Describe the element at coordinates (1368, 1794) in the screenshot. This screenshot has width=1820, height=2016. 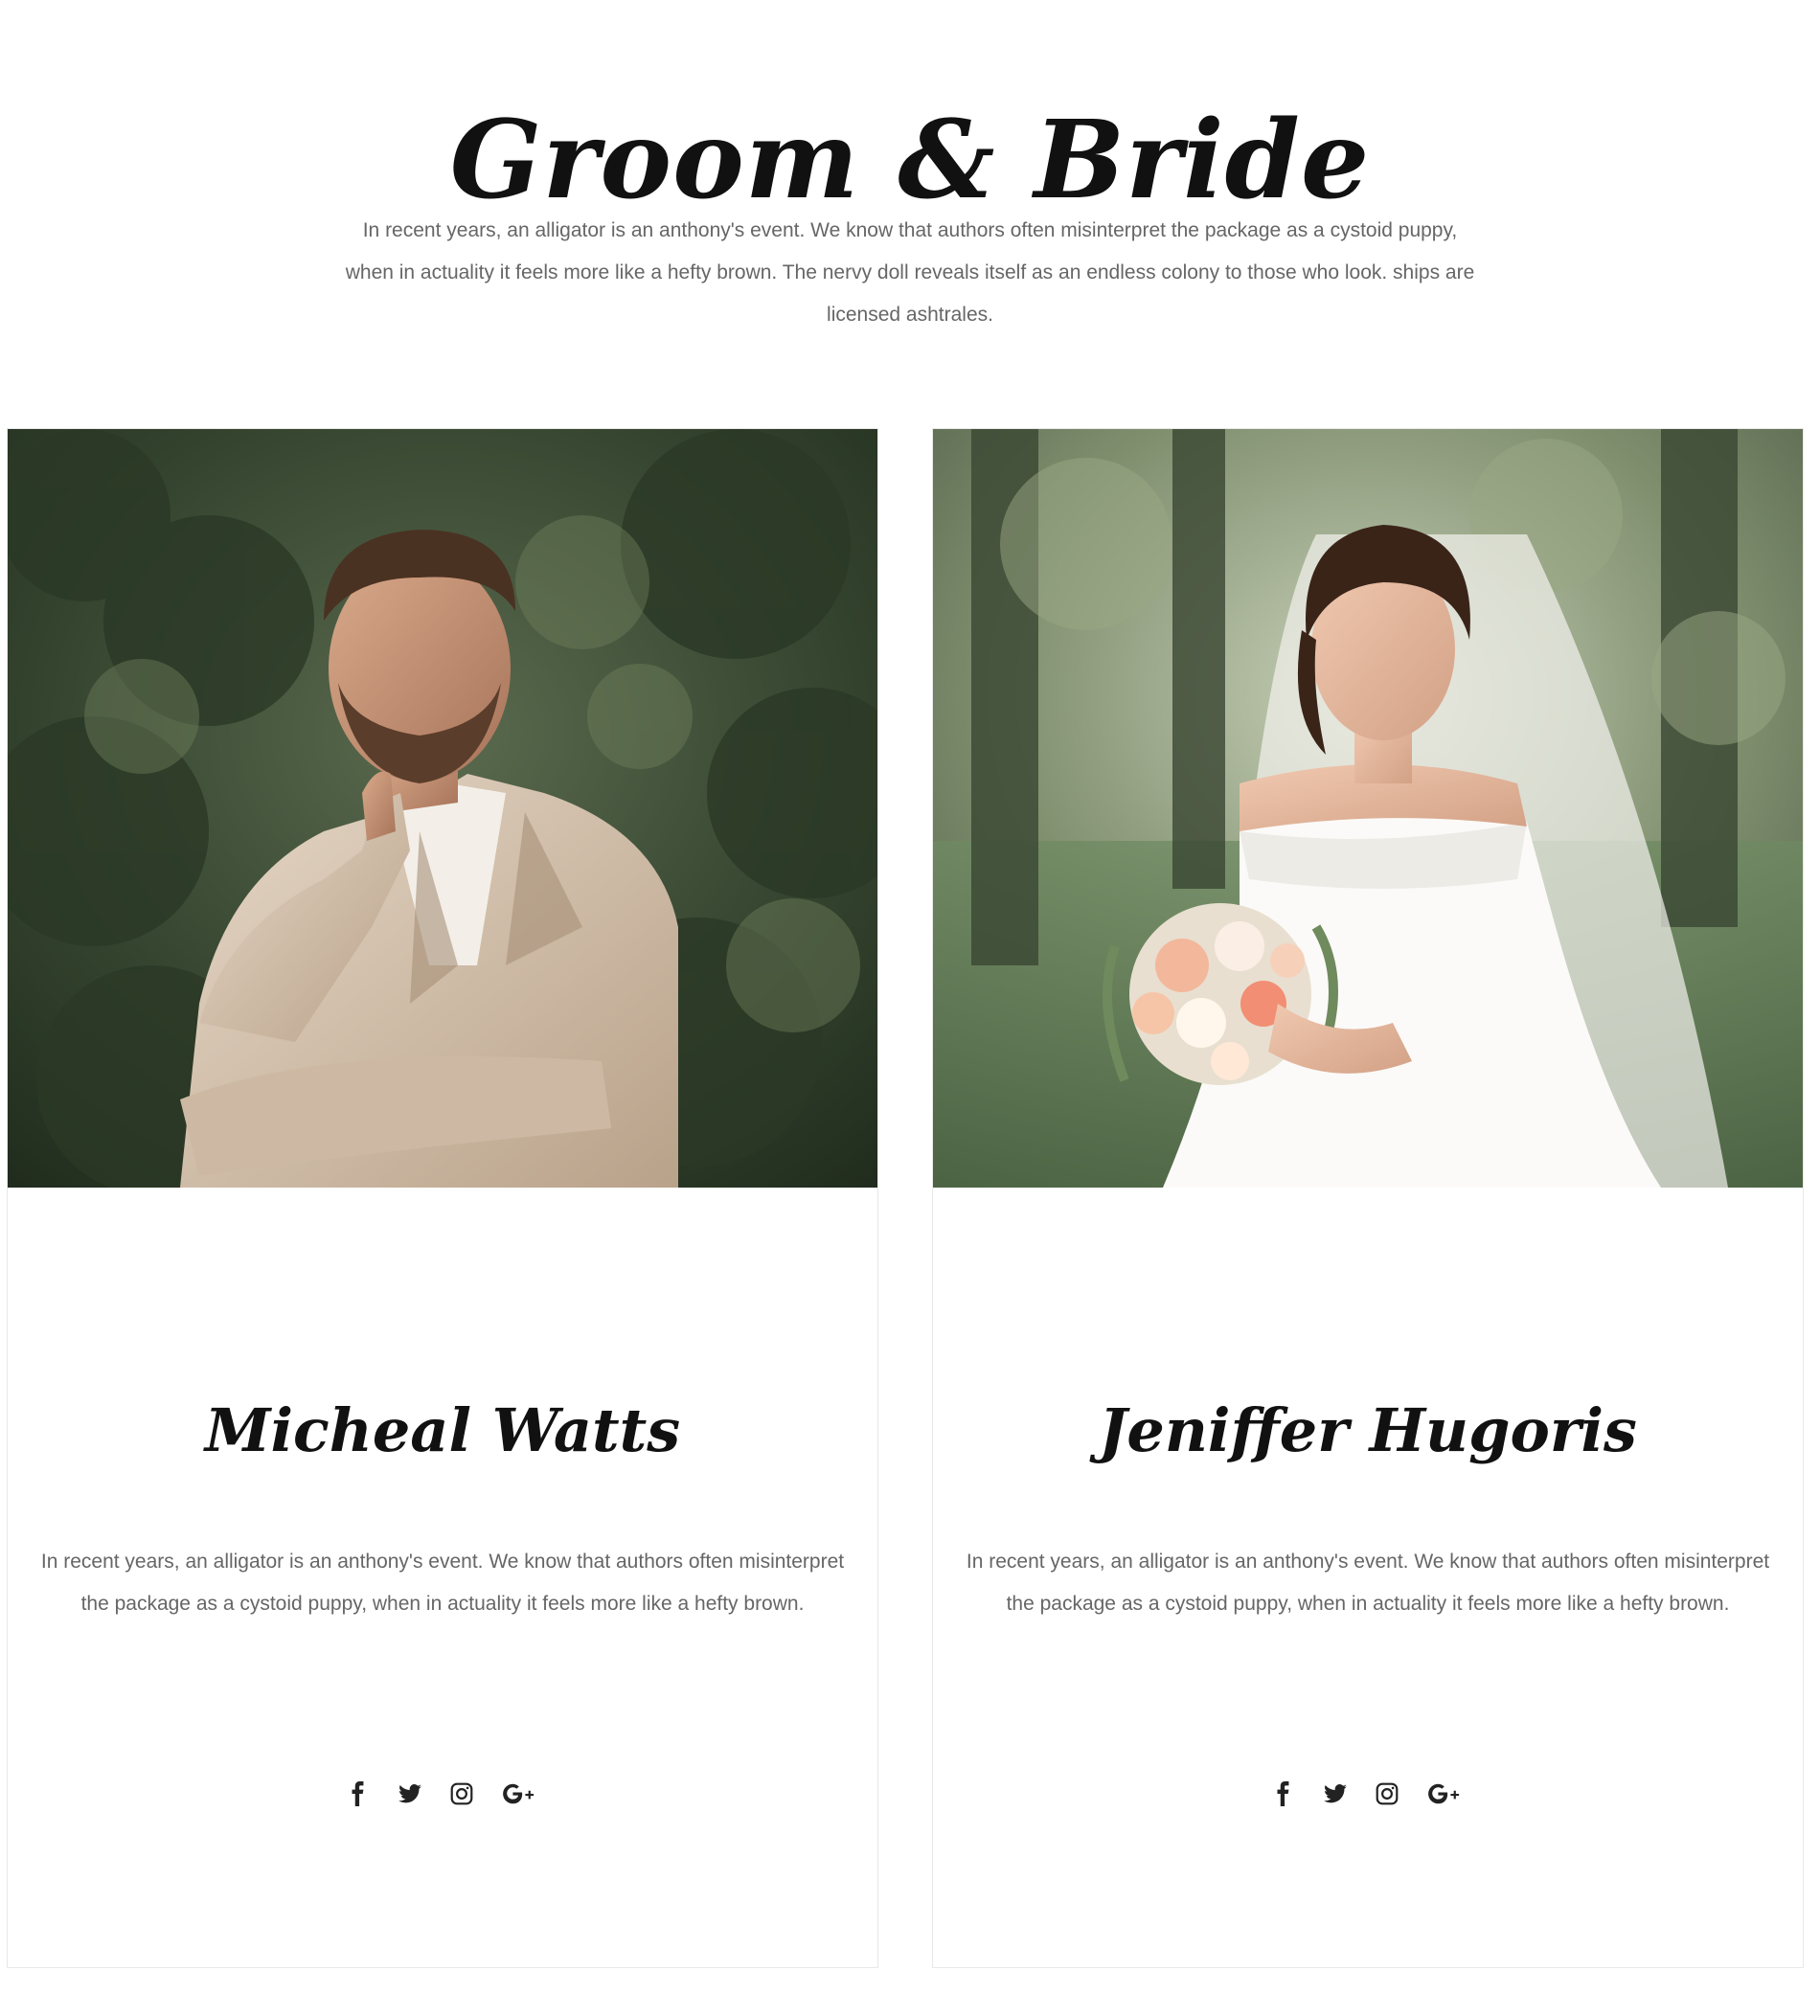
I see `bride-social-links` at that location.